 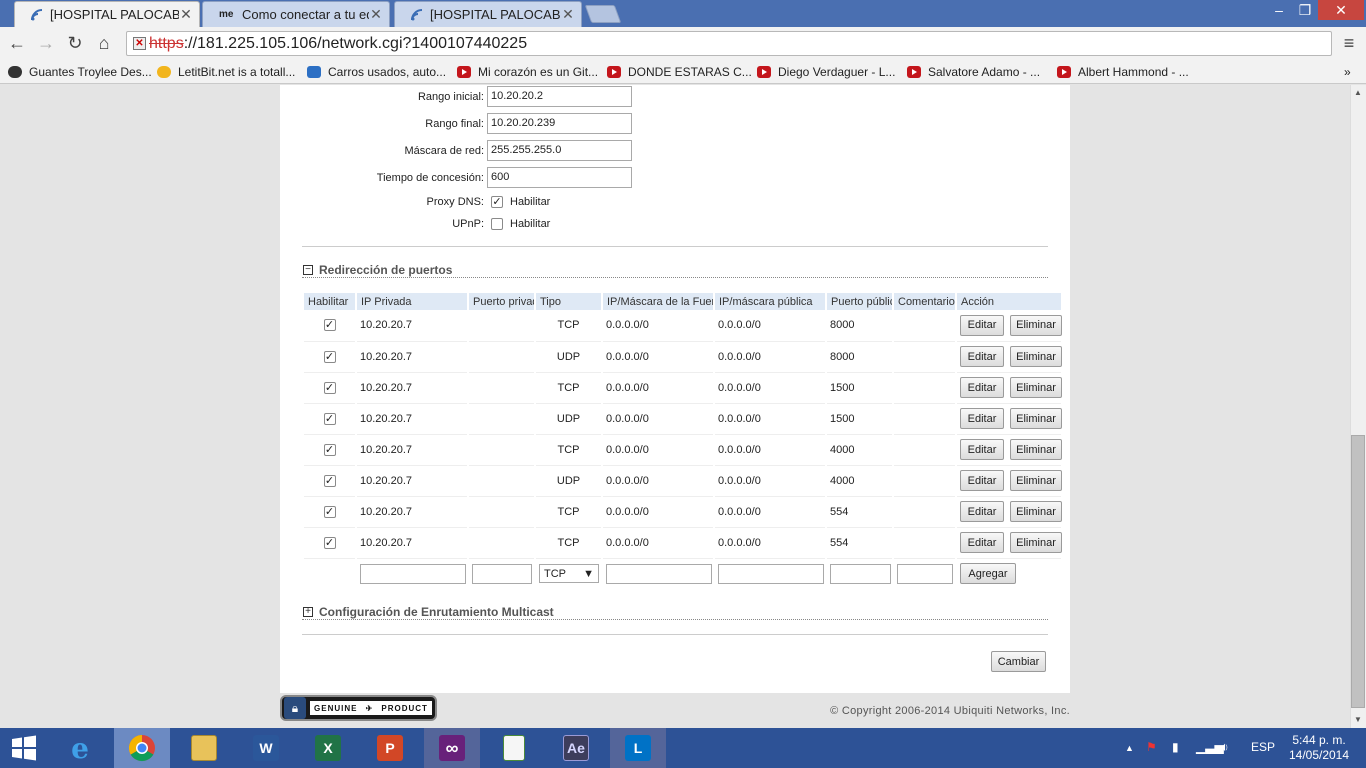 I want to click on restore-button: ❐, so click(x=1305, y=10).